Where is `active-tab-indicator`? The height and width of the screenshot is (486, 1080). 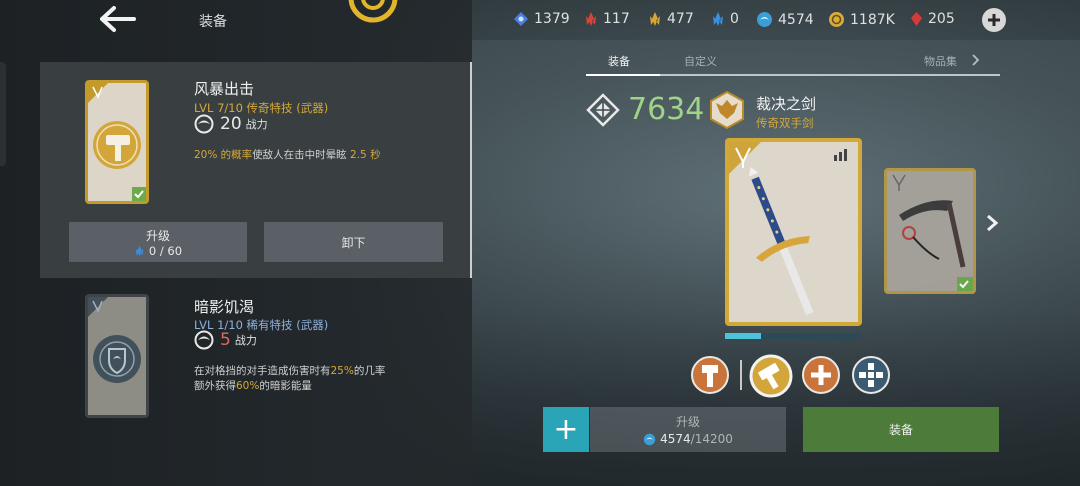
active-tab-indicator is located at coordinates (623, 75).